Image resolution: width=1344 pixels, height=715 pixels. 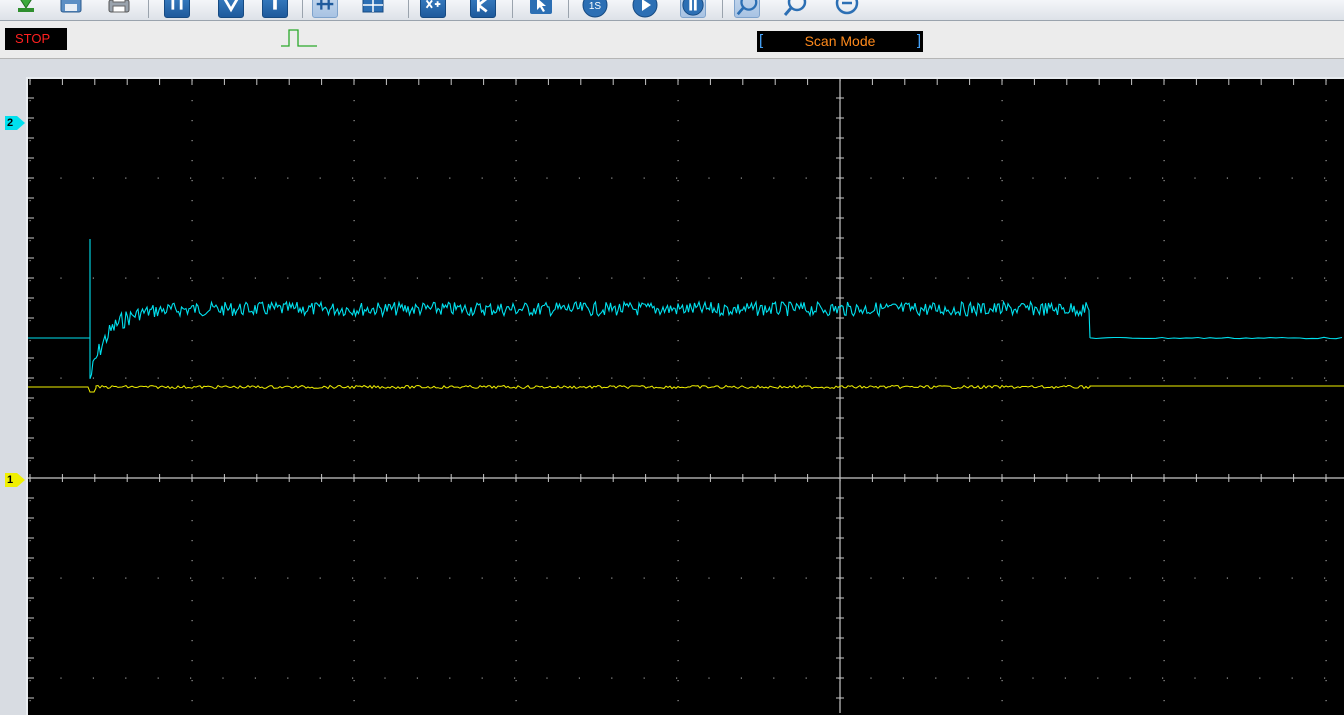 I want to click on svg-text: 1S, so click(x=595, y=6).